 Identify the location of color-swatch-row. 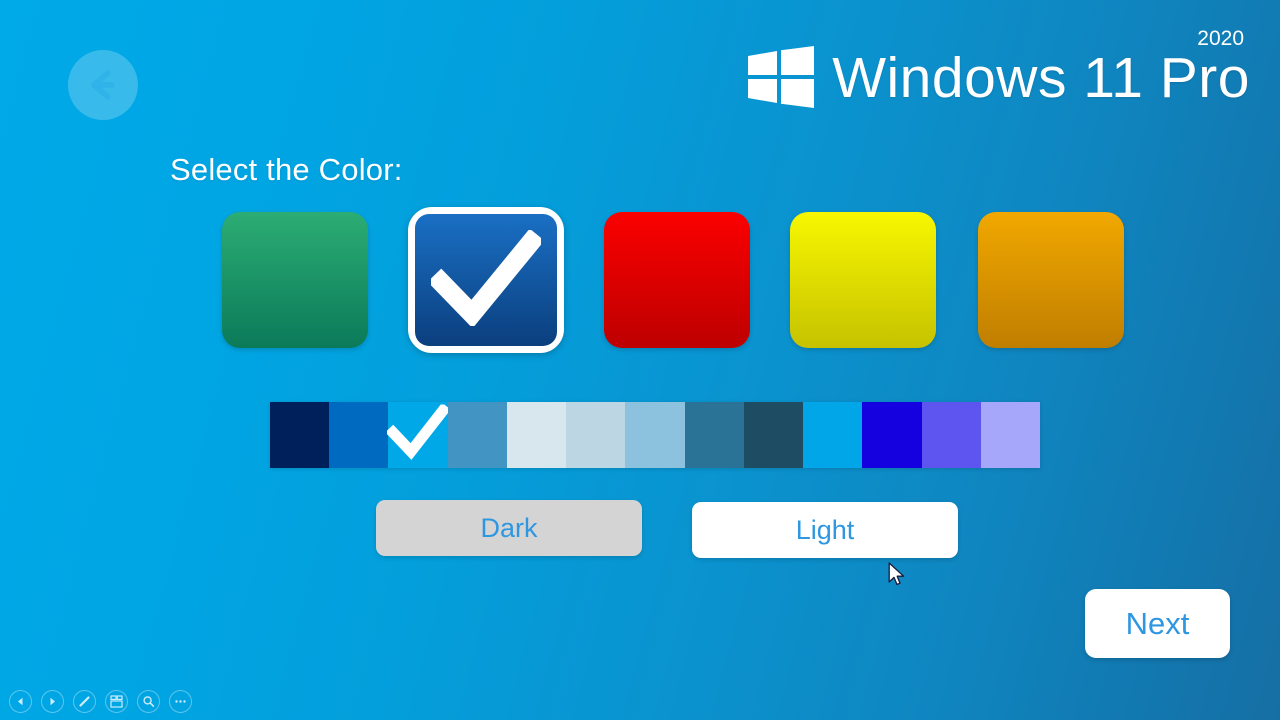
(677, 280).